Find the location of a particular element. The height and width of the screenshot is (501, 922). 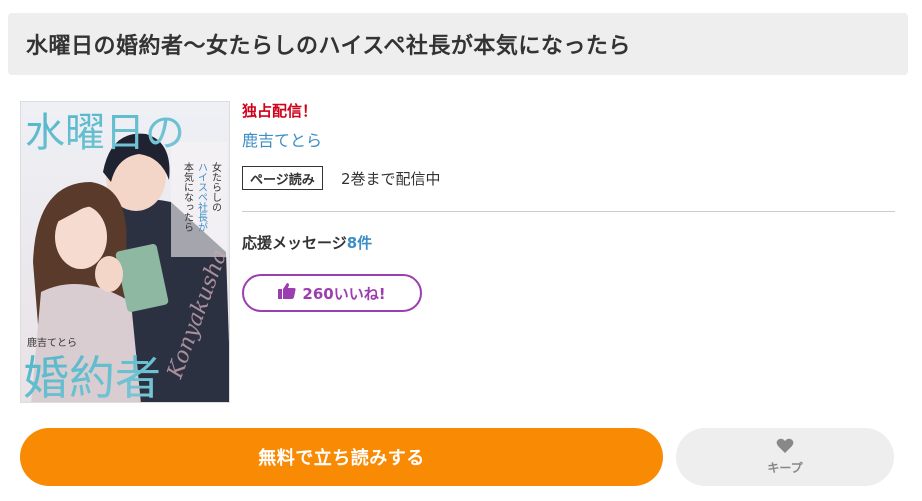

title-bar: 水曜日の婚約者〜女たらしのハイスペ社長が本気になったら is located at coordinates (458, 44).